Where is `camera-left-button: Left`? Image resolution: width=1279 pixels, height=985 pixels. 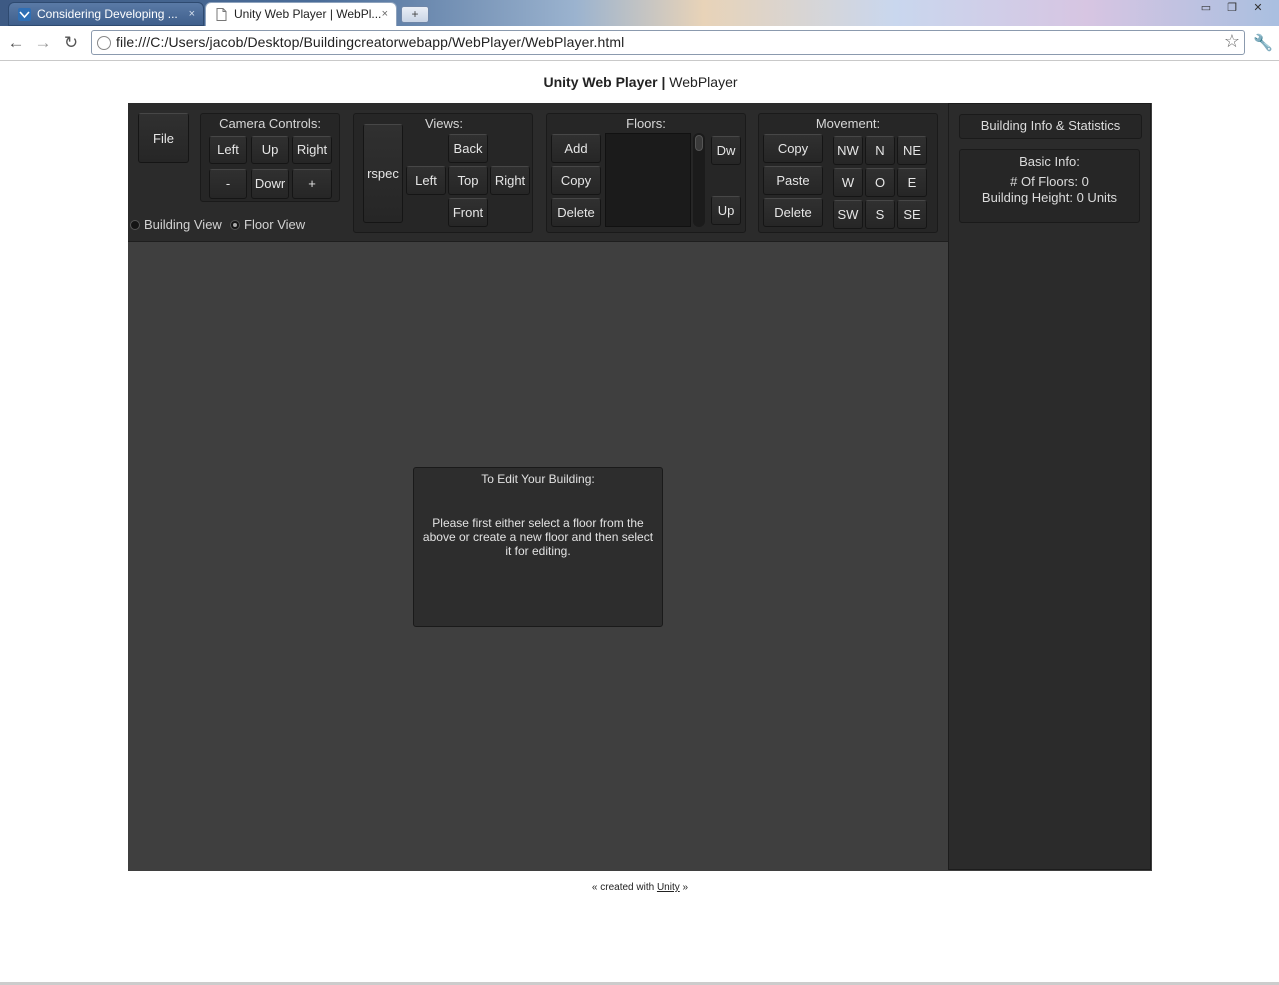
camera-left-button: Left is located at coordinates (228, 150).